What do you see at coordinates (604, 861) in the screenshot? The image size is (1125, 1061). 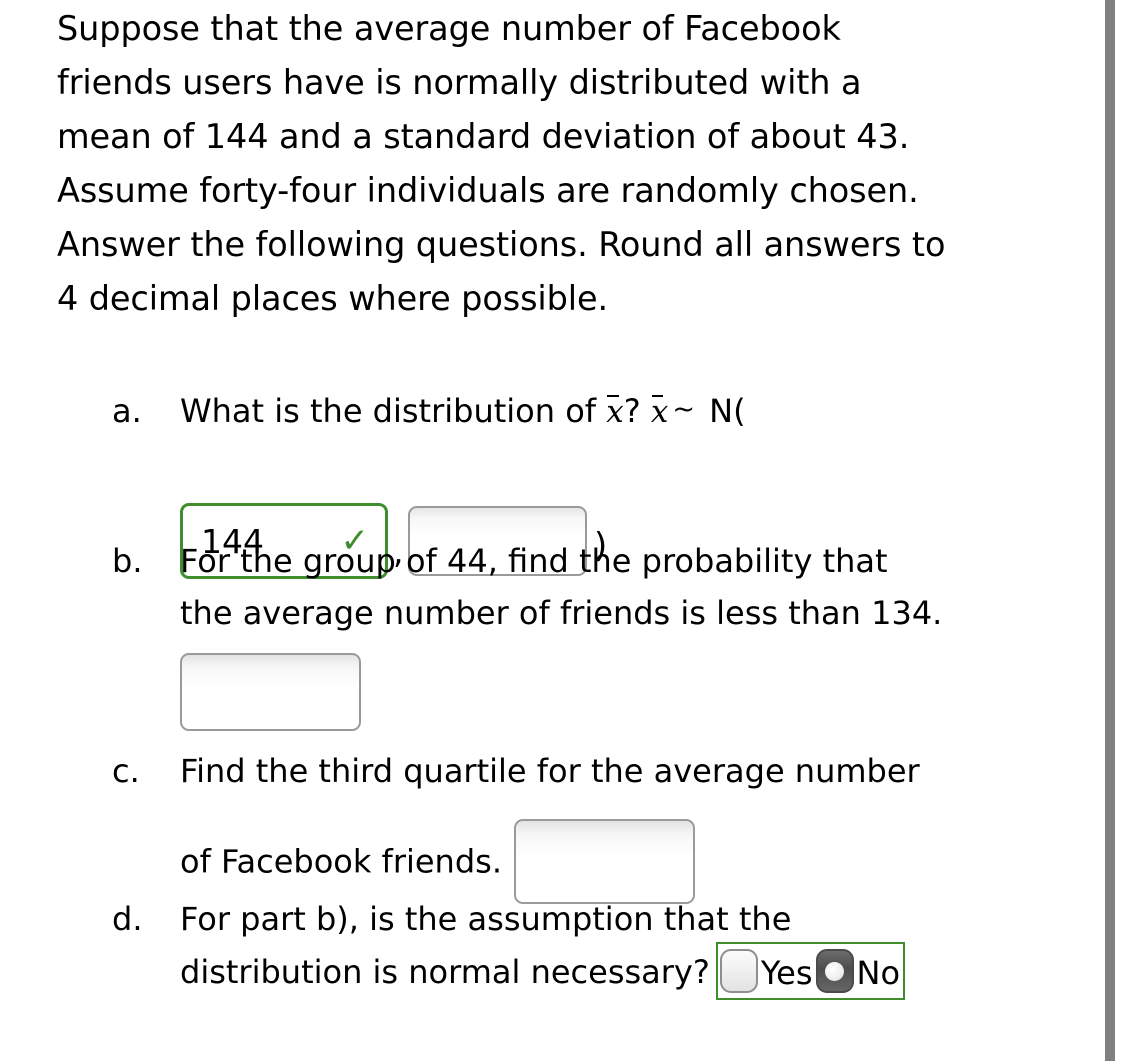 I see `part-c-answer-input` at bounding box center [604, 861].